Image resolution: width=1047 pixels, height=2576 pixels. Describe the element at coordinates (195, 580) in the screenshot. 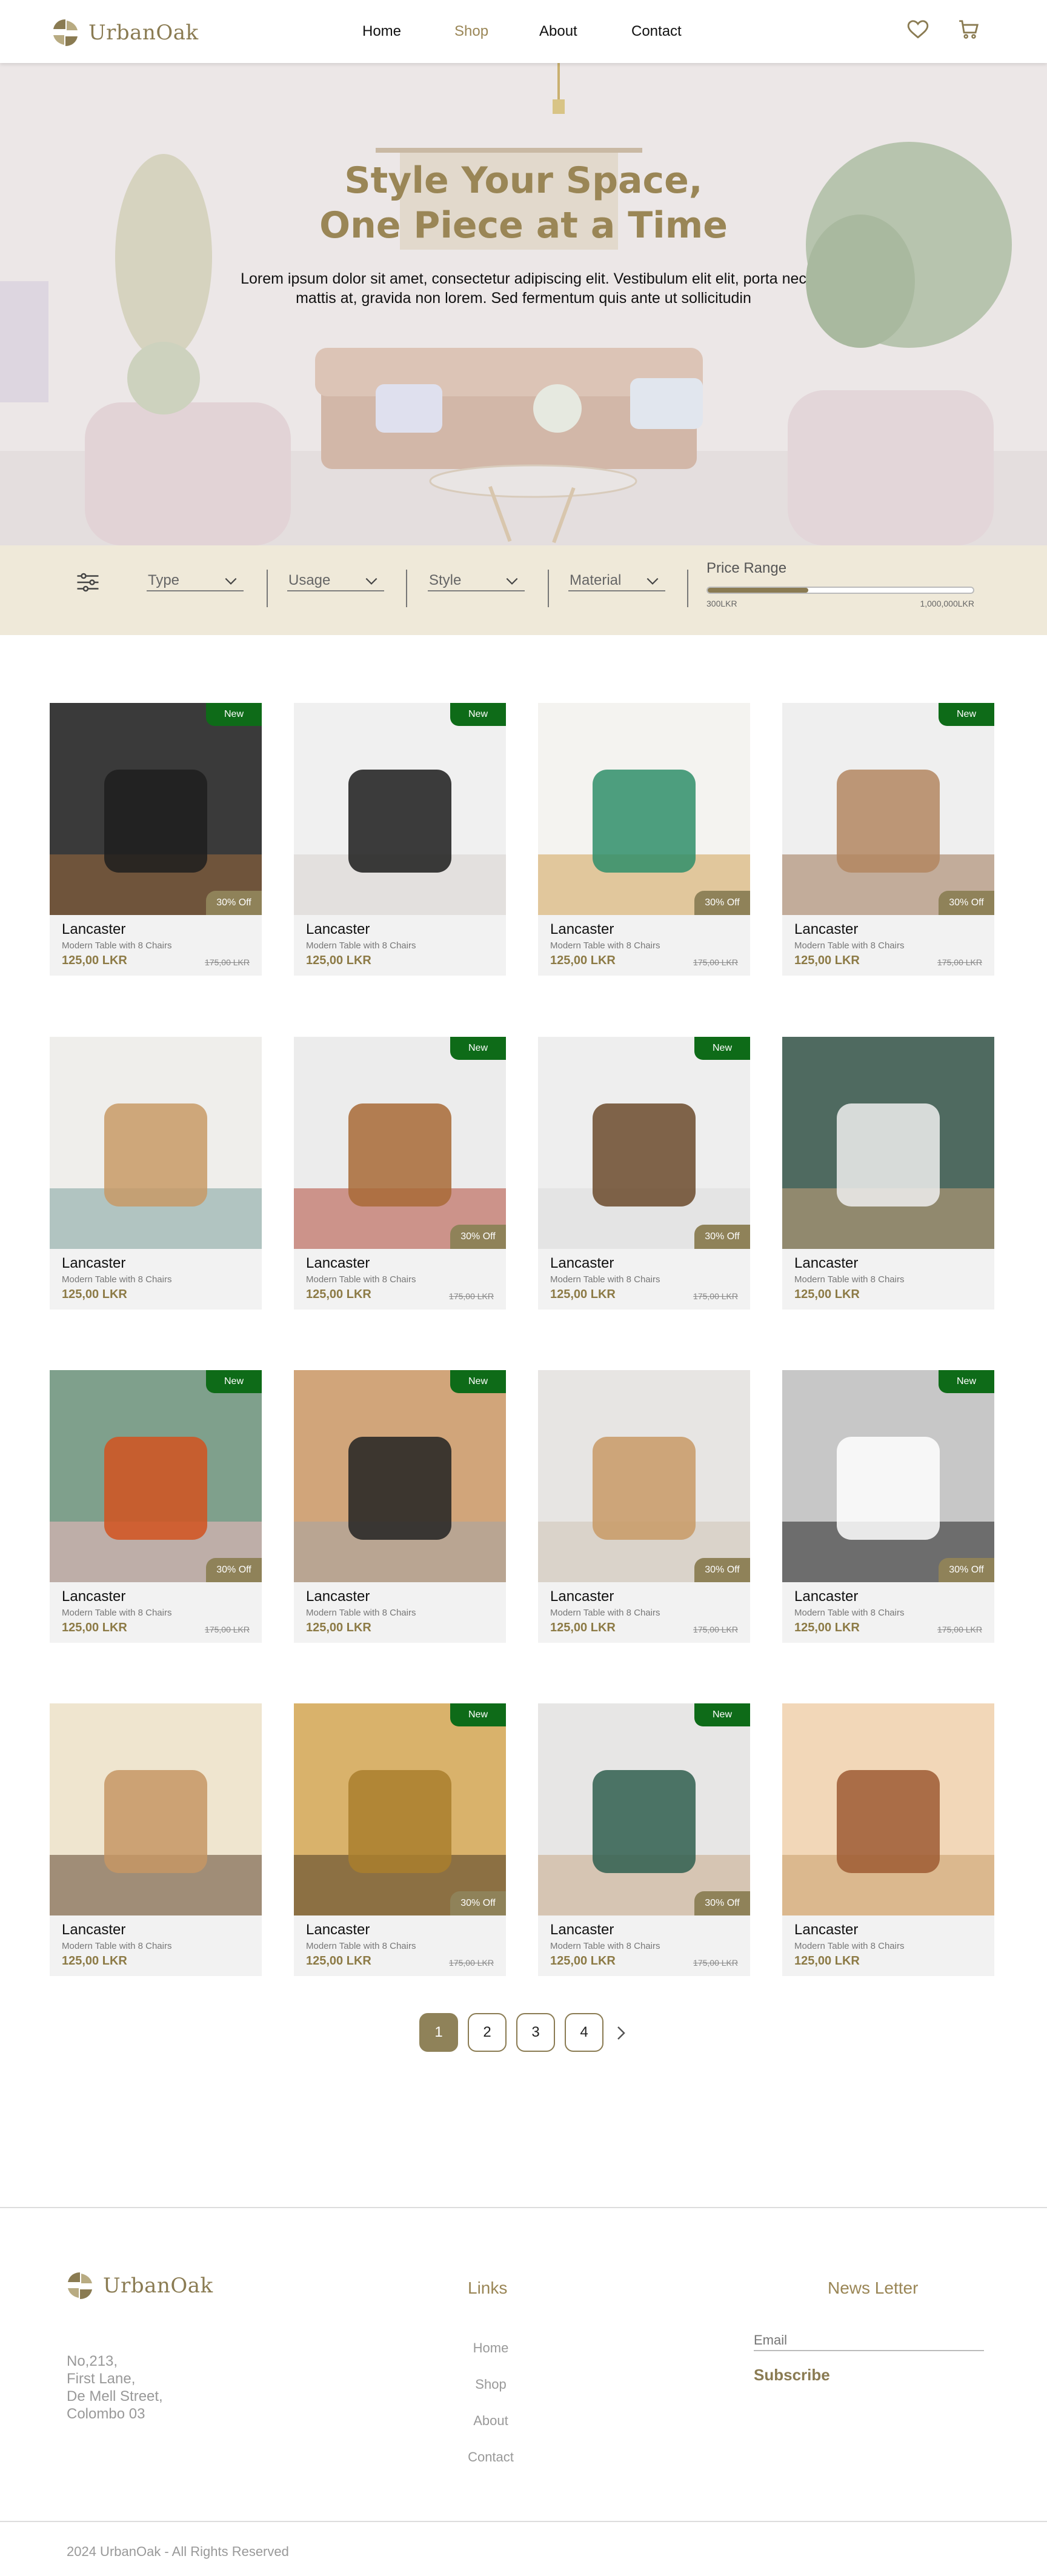

I see `type-select: Type` at that location.